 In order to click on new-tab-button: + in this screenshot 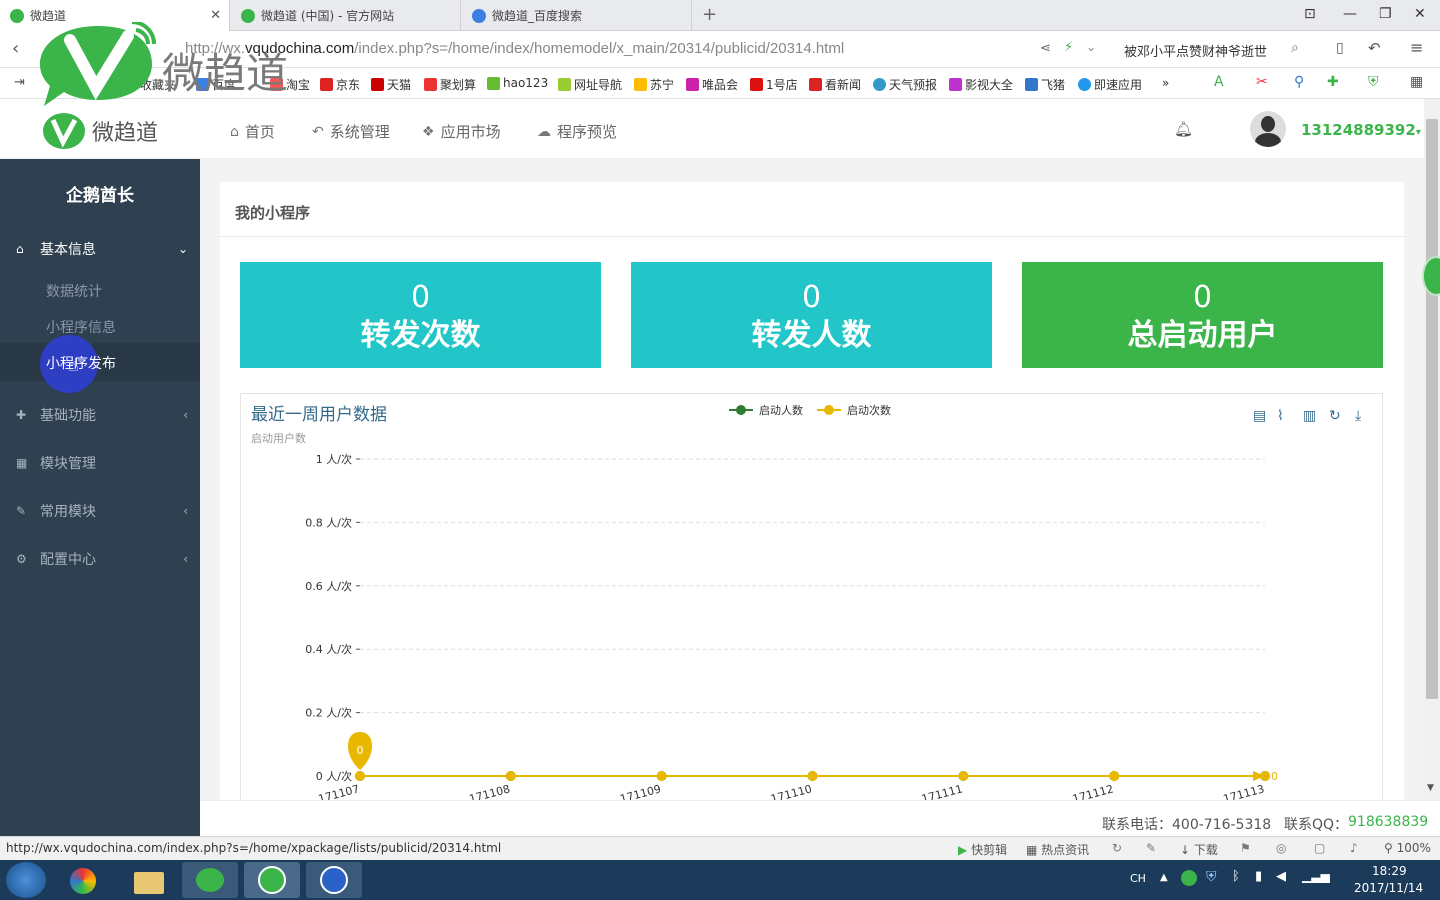, I will do `click(709, 14)`.